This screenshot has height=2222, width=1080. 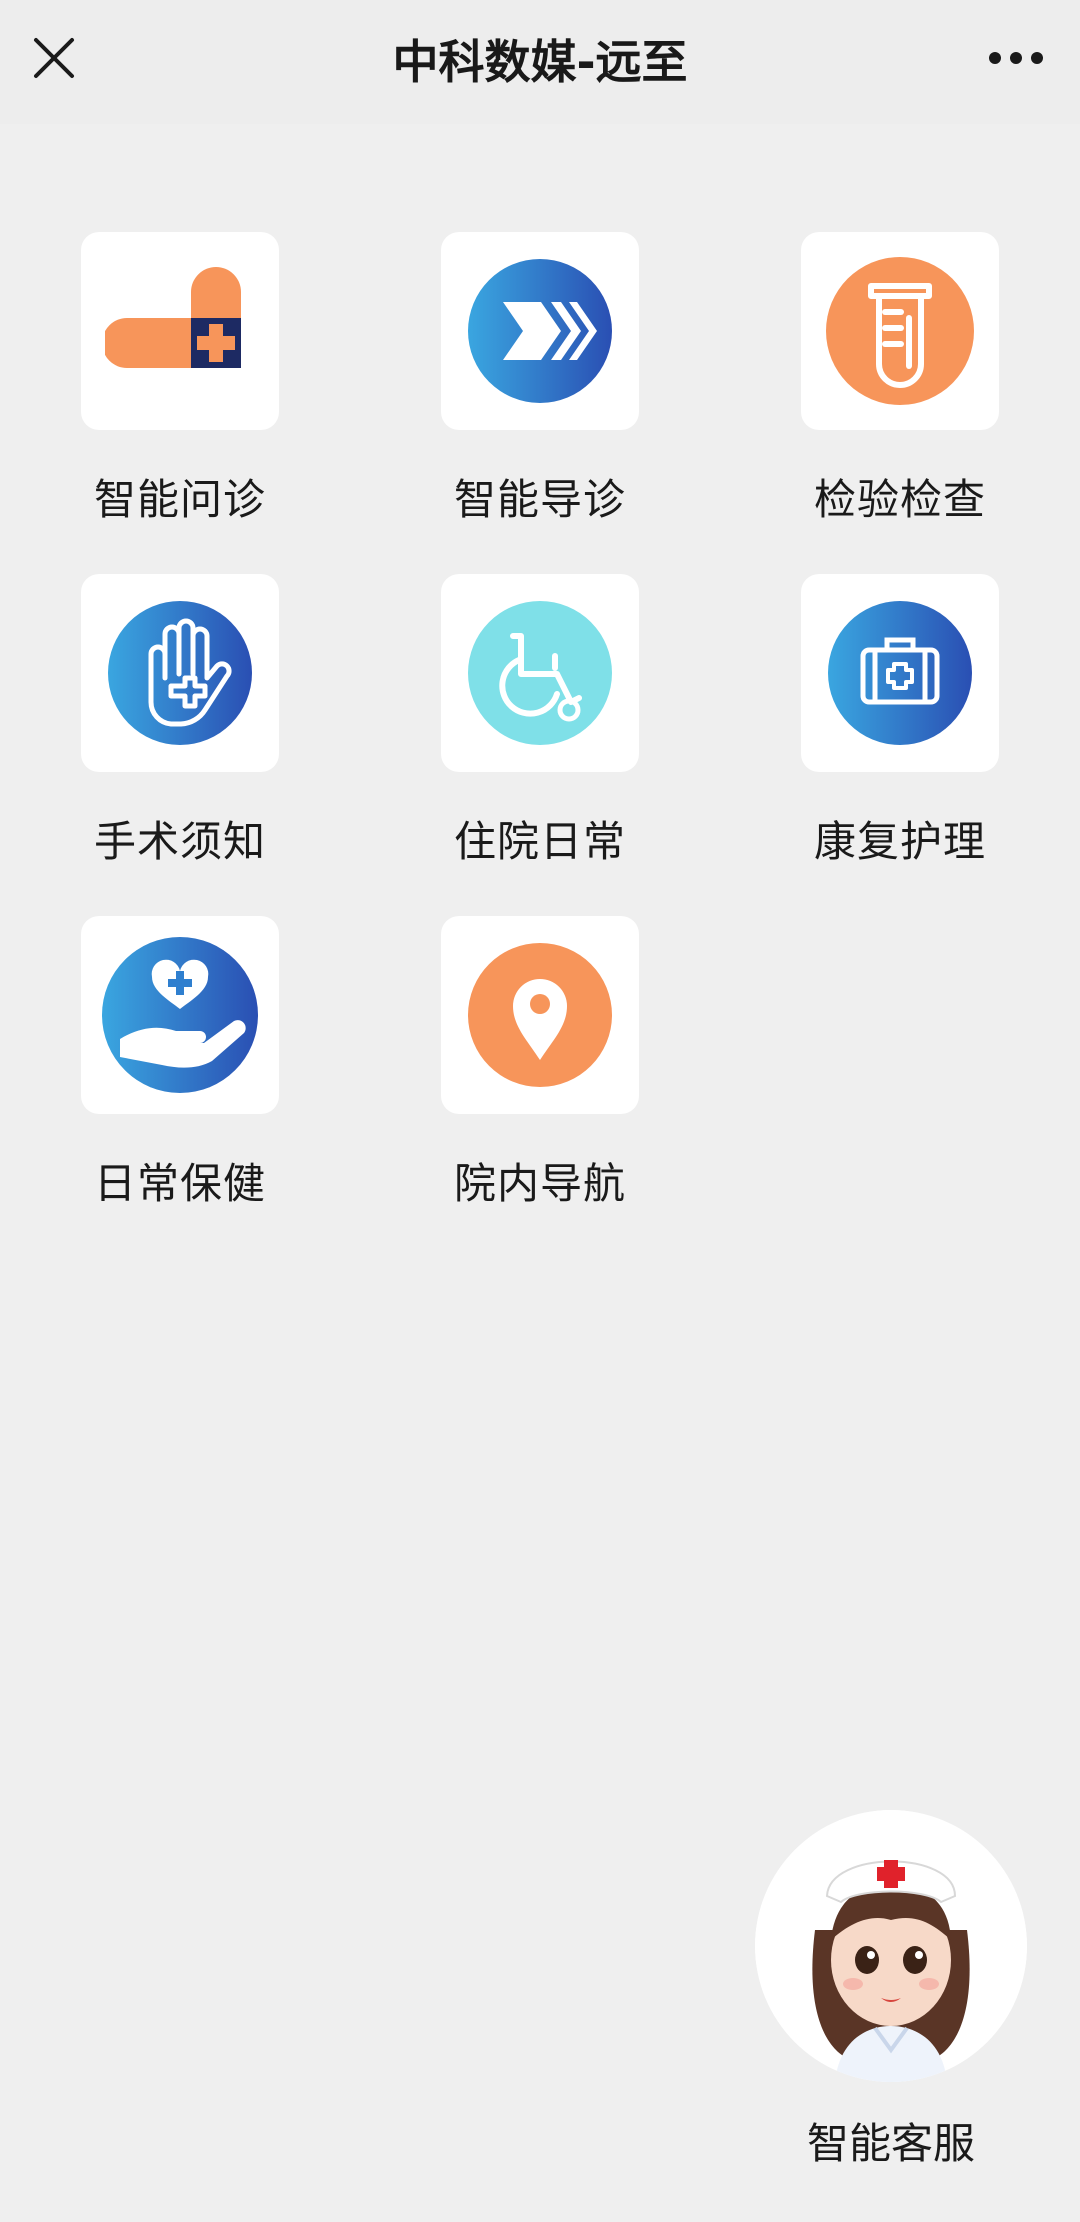 I want to click on tile-label: 智能导诊, so click(x=539, y=499).